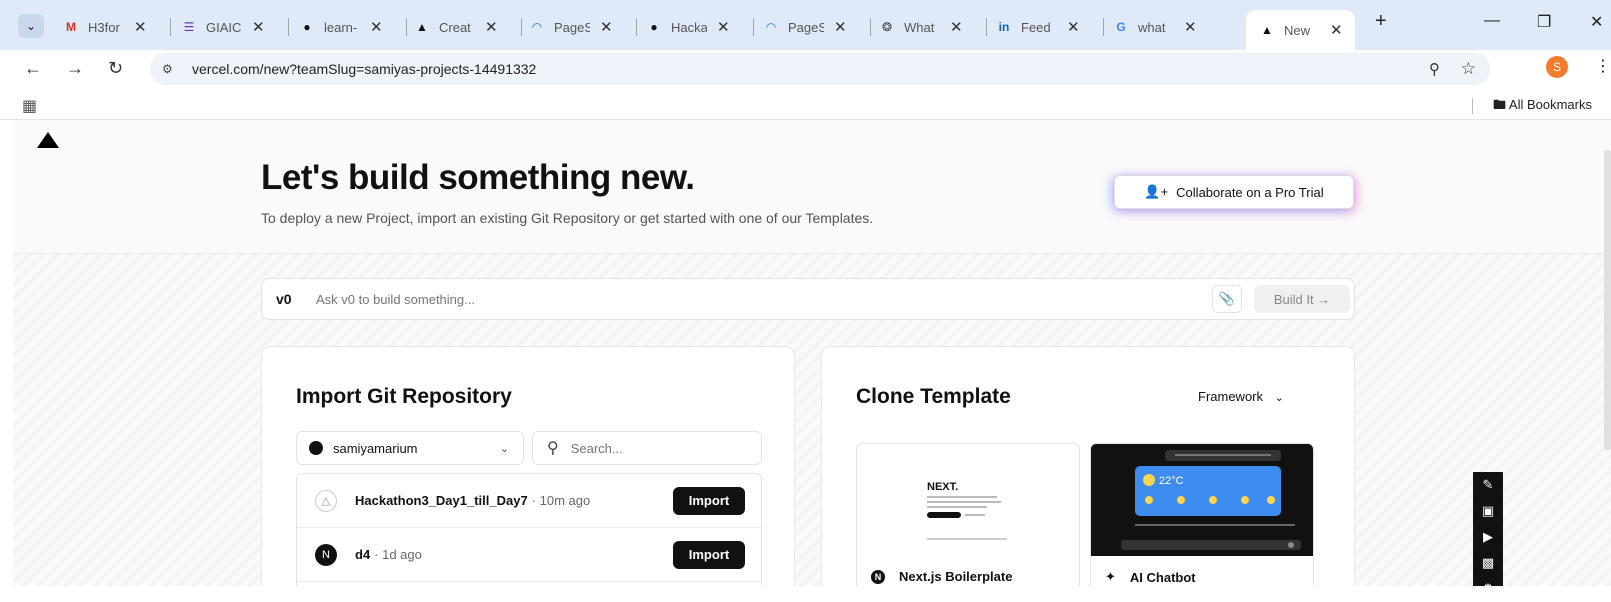 Image resolution: width=1611 pixels, height=602 pixels. I want to click on page-scrollbar, so click(1607, 300).